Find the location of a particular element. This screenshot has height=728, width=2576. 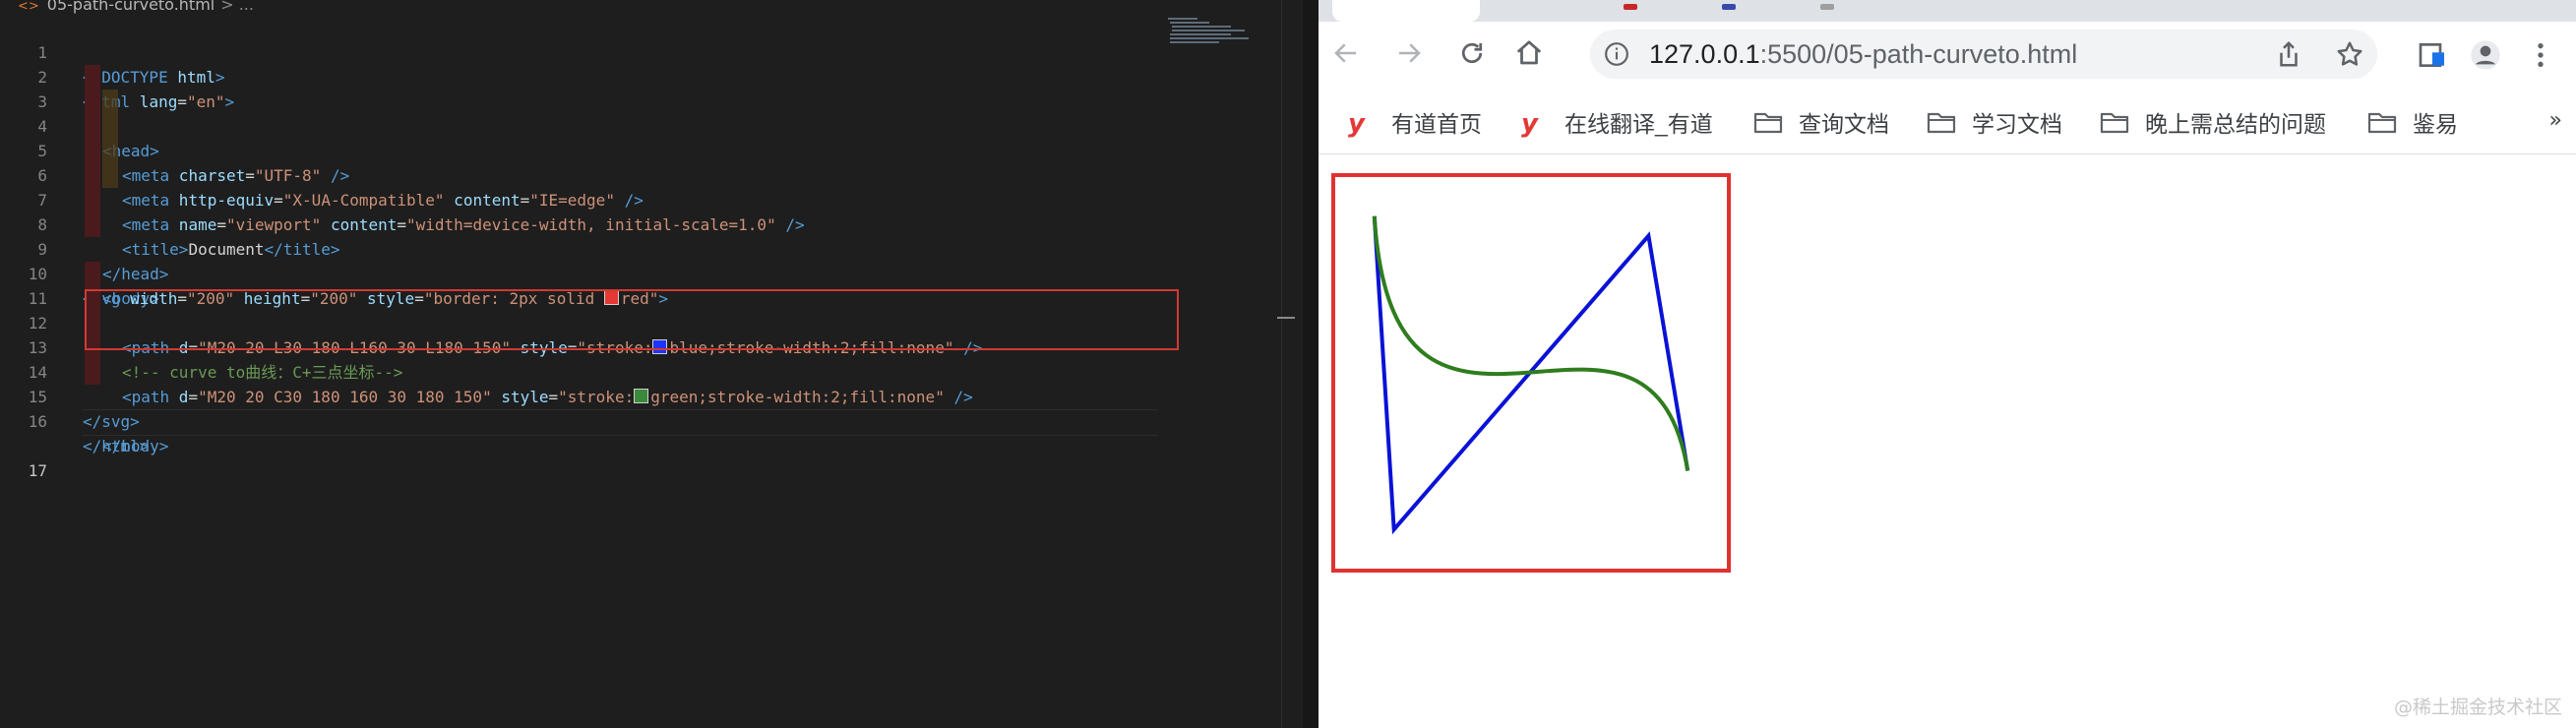

home-icon is located at coordinates (1529, 52).